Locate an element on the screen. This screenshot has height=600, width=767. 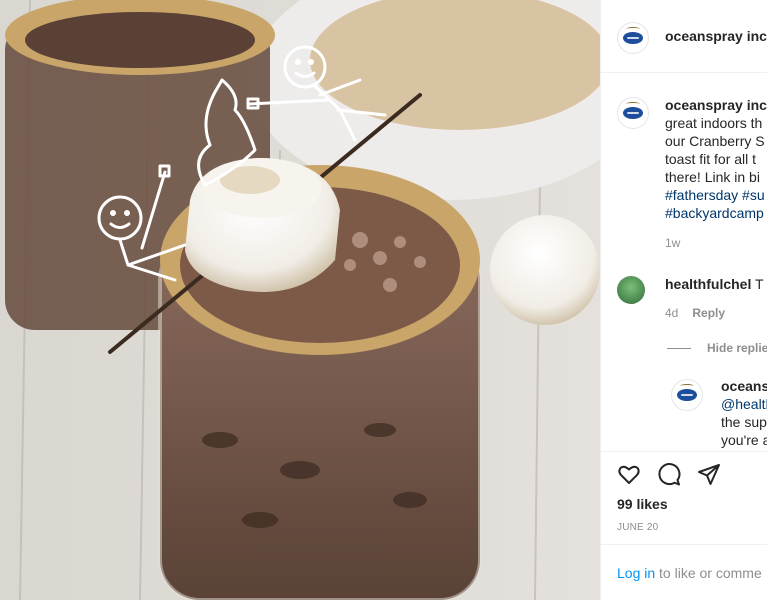
comment-meta: 4d Reply is located at coordinates (695, 313).